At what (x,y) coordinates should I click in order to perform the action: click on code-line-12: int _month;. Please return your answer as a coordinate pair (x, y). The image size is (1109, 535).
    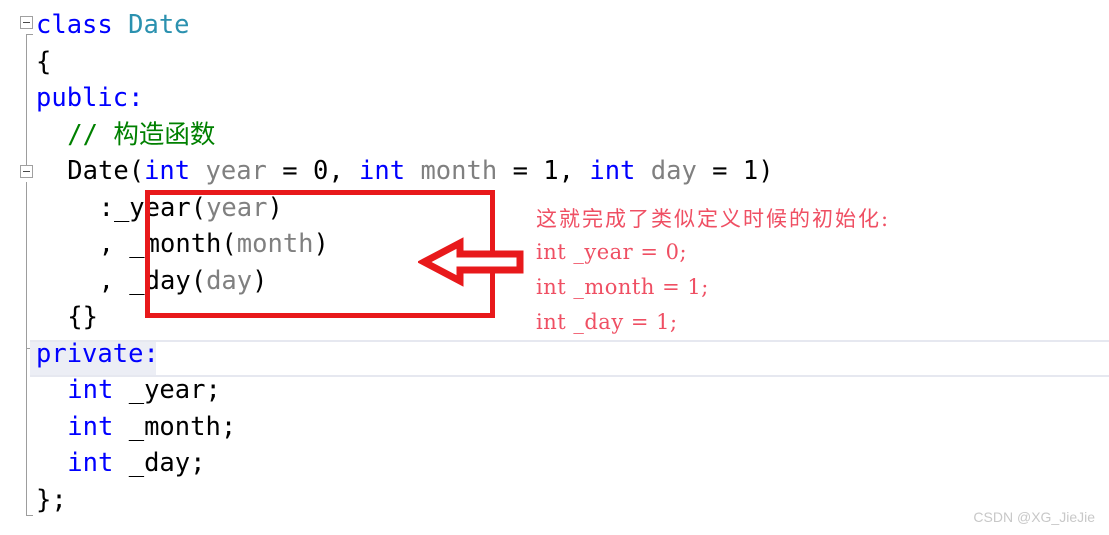
    Looking at the image, I should click on (151, 427).